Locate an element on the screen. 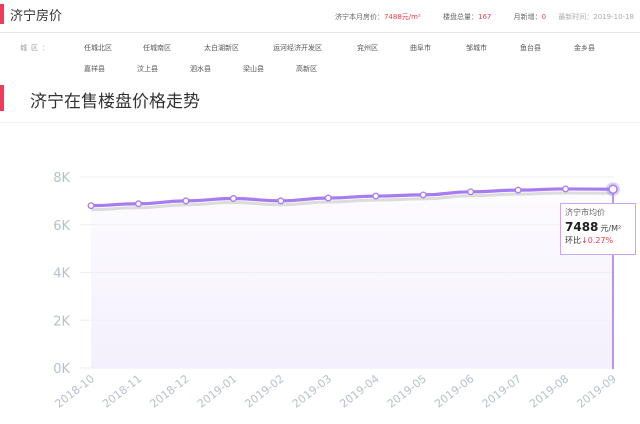  x-tick-label: 2019-07 is located at coordinates (502, 391).